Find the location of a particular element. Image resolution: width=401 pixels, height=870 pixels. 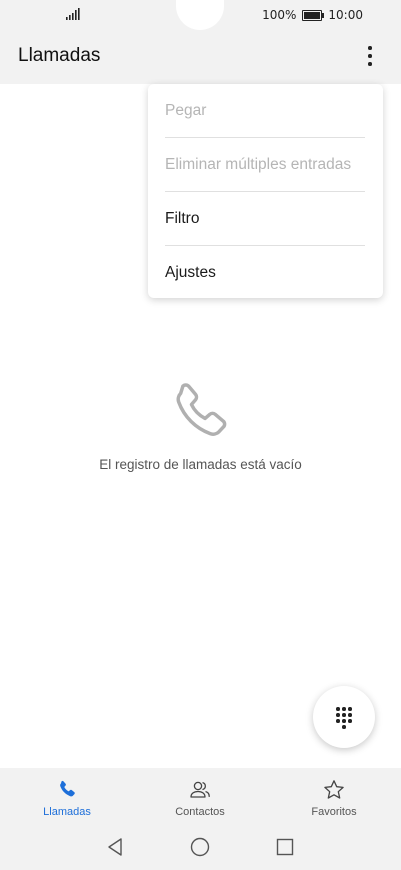

battery-percent: 100% is located at coordinates (279, 15).